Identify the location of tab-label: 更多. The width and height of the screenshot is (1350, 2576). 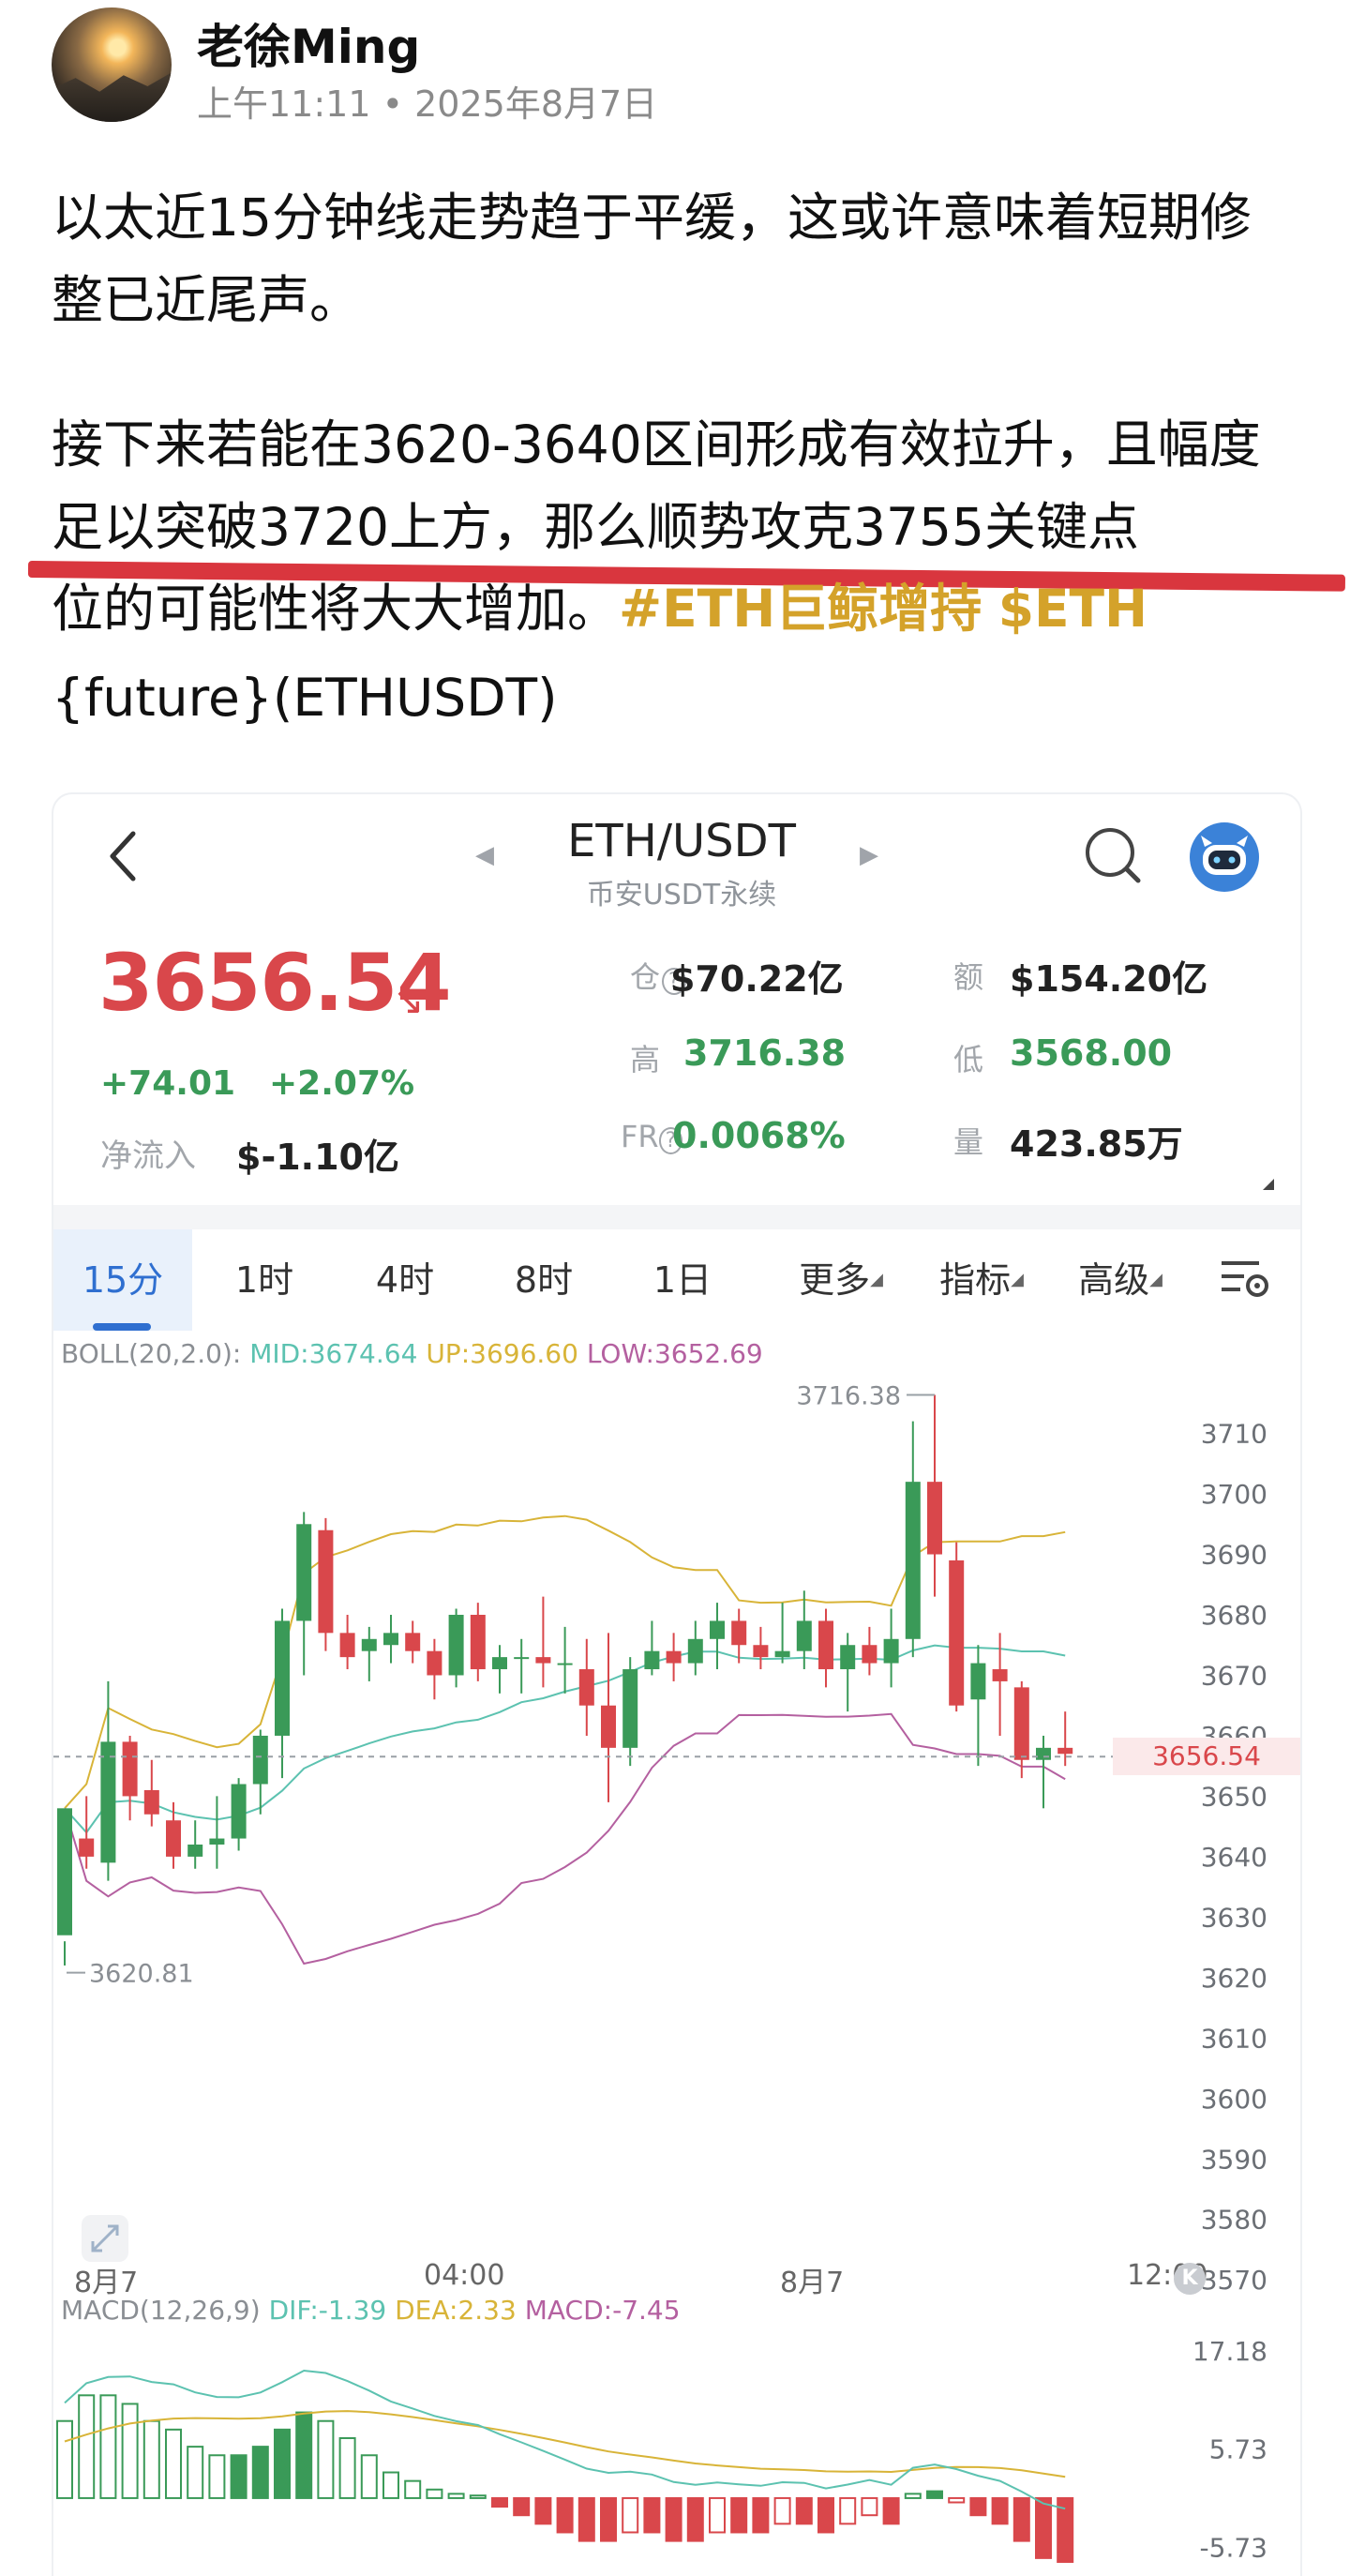
(835, 1280).